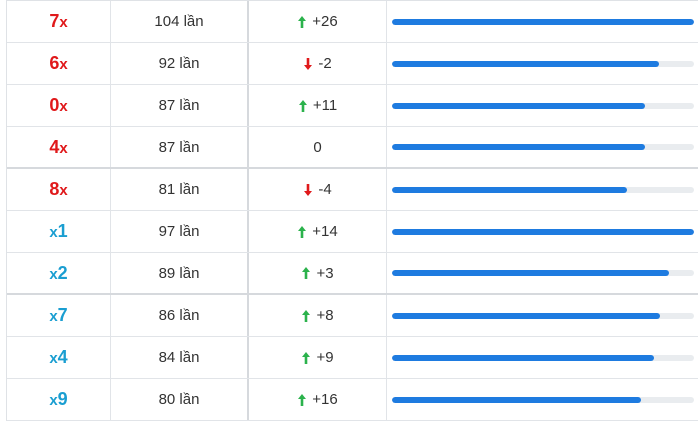  I want to click on delta-value: -4, so click(317, 189).